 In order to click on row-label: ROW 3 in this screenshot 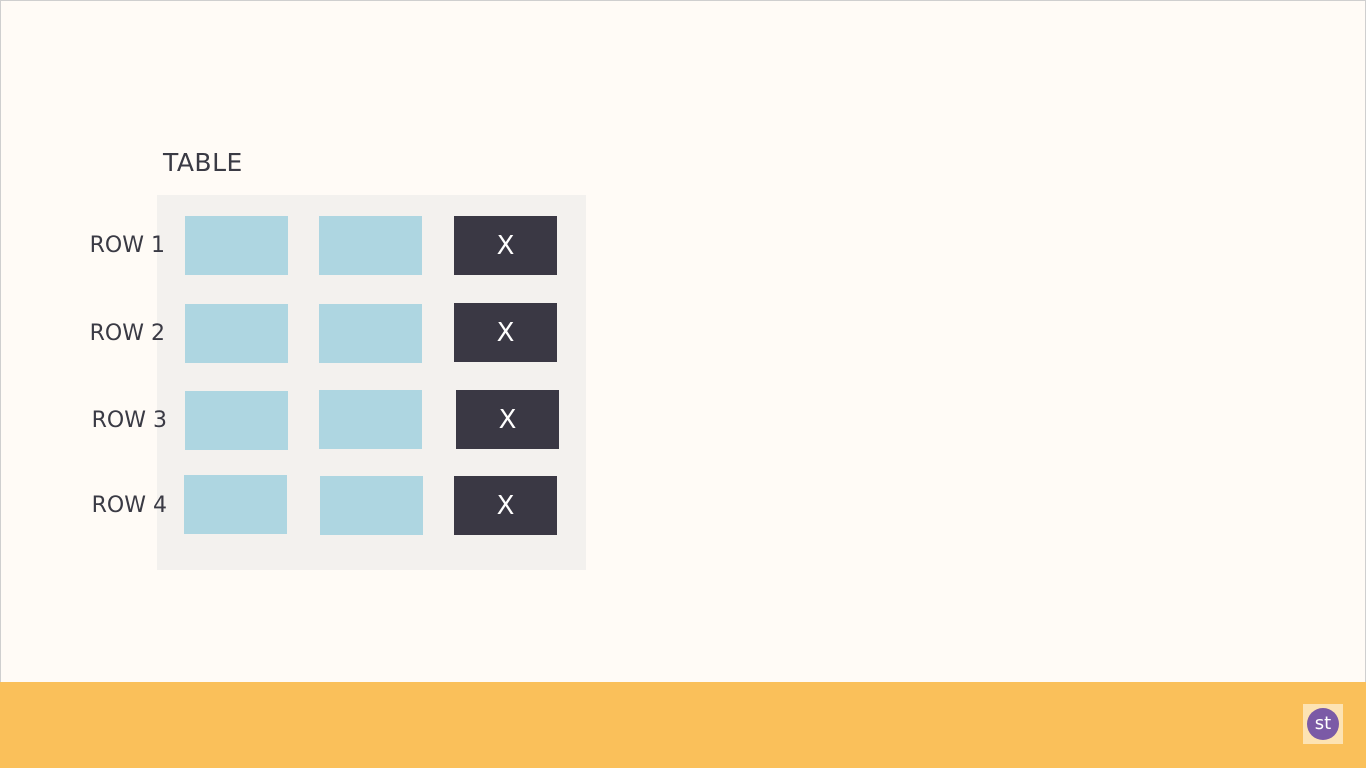, I will do `click(129, 420)`.